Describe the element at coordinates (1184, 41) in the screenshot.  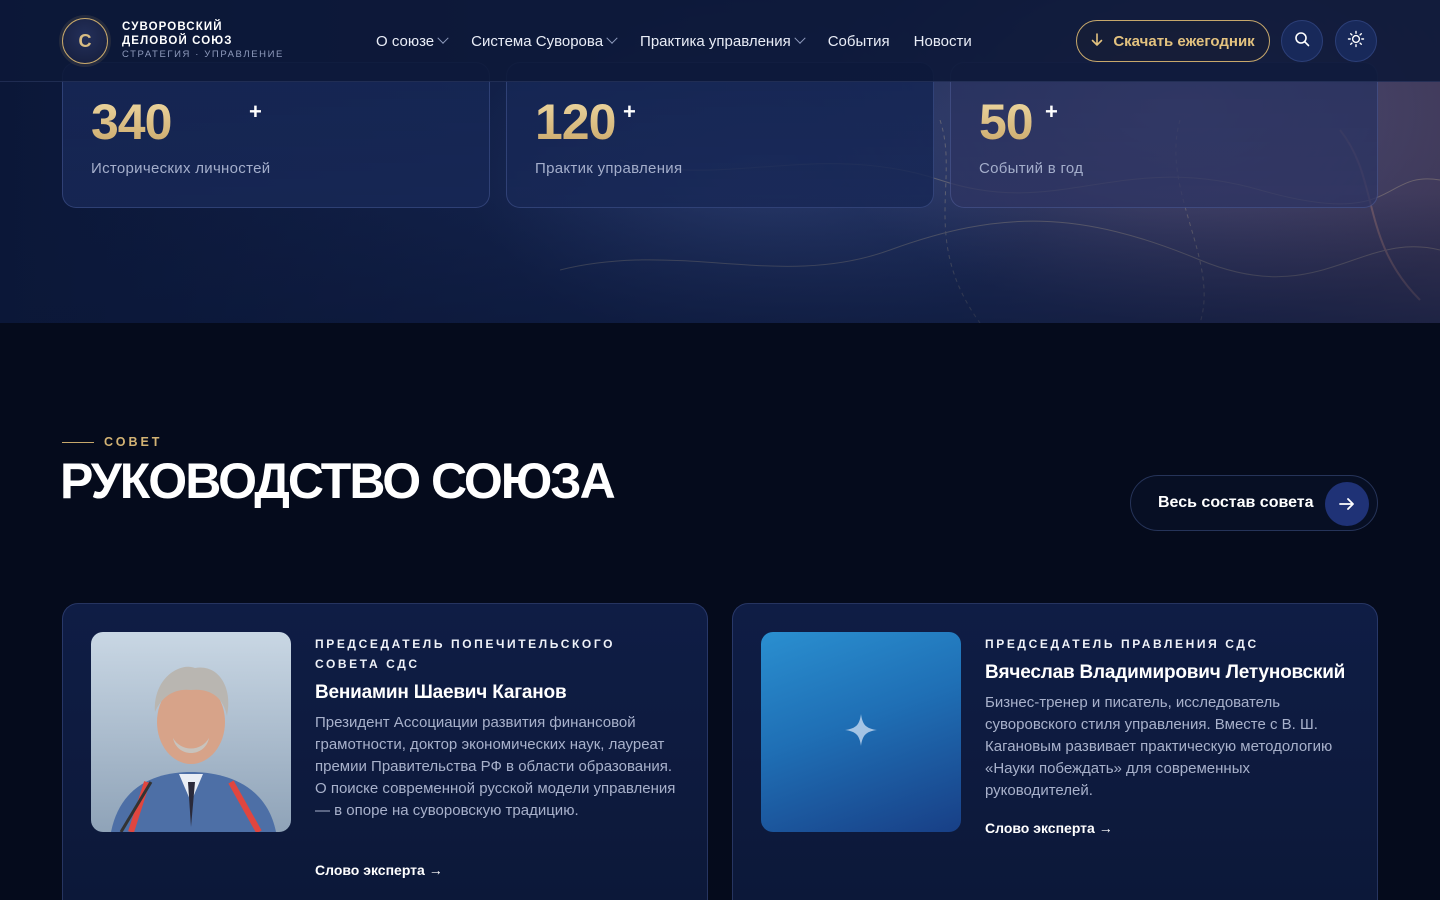
I see `download-yearbook-label: Скачать ежегодник` at that location.